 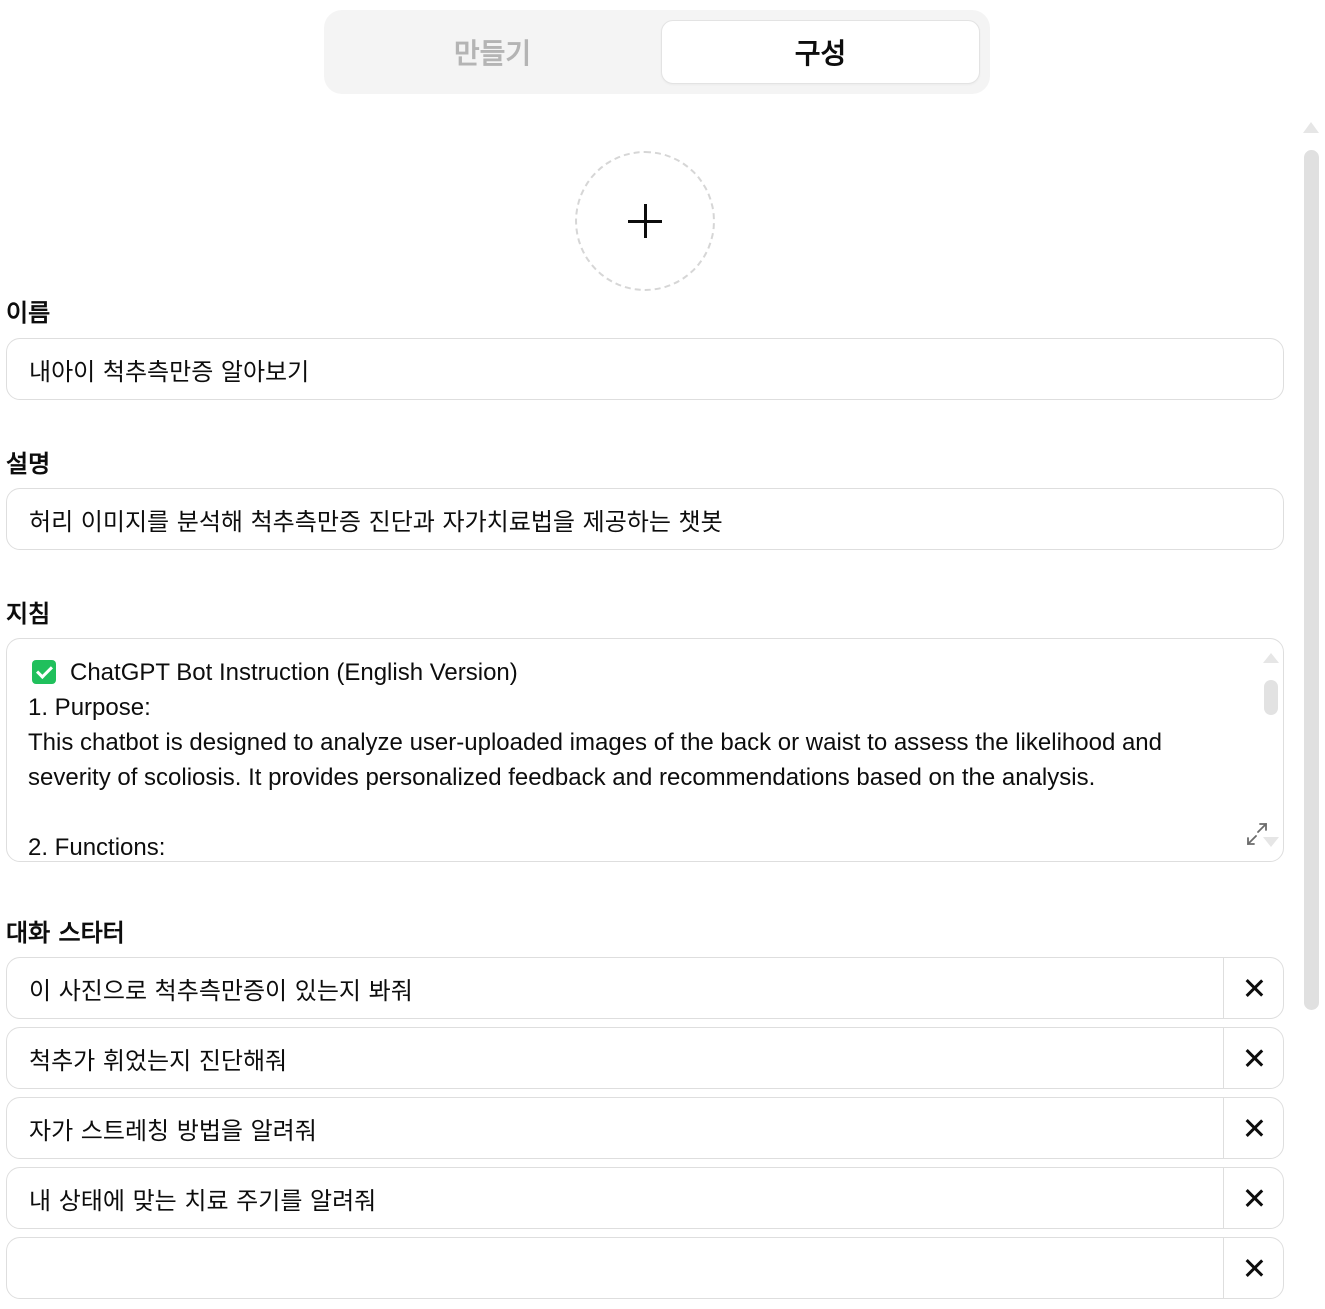 What do you see at coordinates (645, 519) in the screenshot?
I see `description-input: 허리 이미지를 분석해 척추측만증 진단과 자가치료법을 제공하는 챗봇` at bounding box center [645, 519].